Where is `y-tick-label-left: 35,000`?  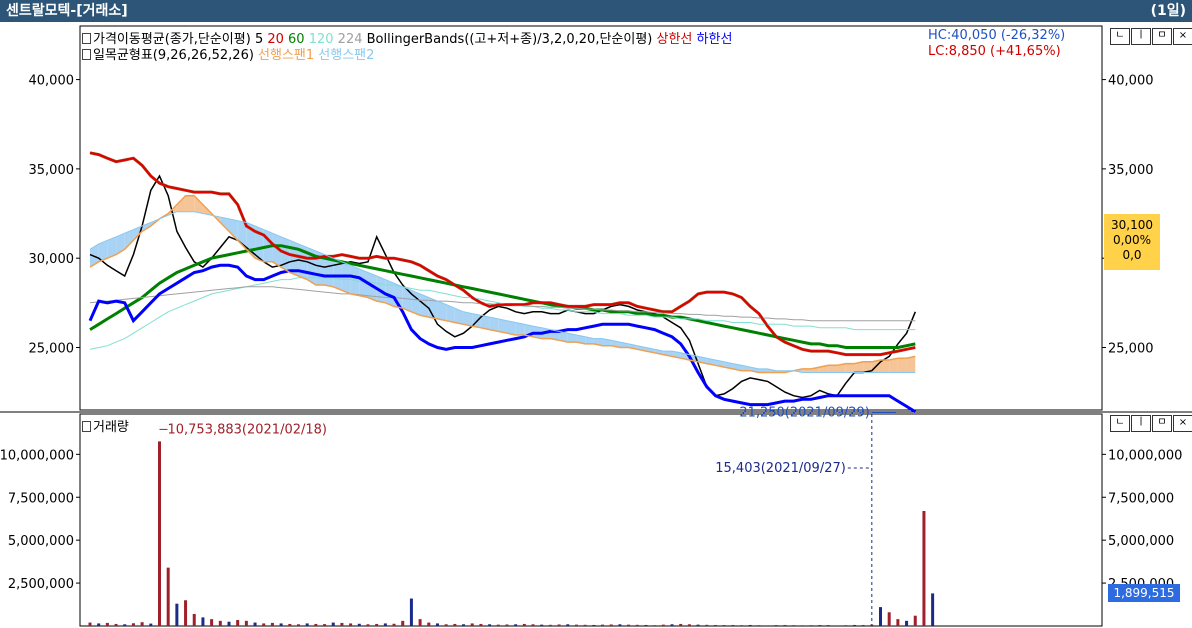
y-tick-label-left: 35,000 is located at coordinates (52, 170).